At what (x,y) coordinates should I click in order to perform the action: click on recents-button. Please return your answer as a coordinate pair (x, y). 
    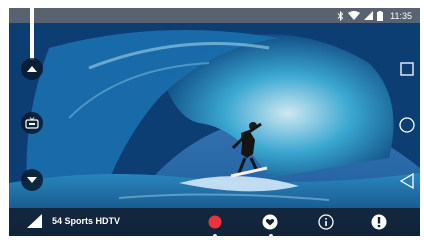
    Looking at the image, I should click on (407, 69).